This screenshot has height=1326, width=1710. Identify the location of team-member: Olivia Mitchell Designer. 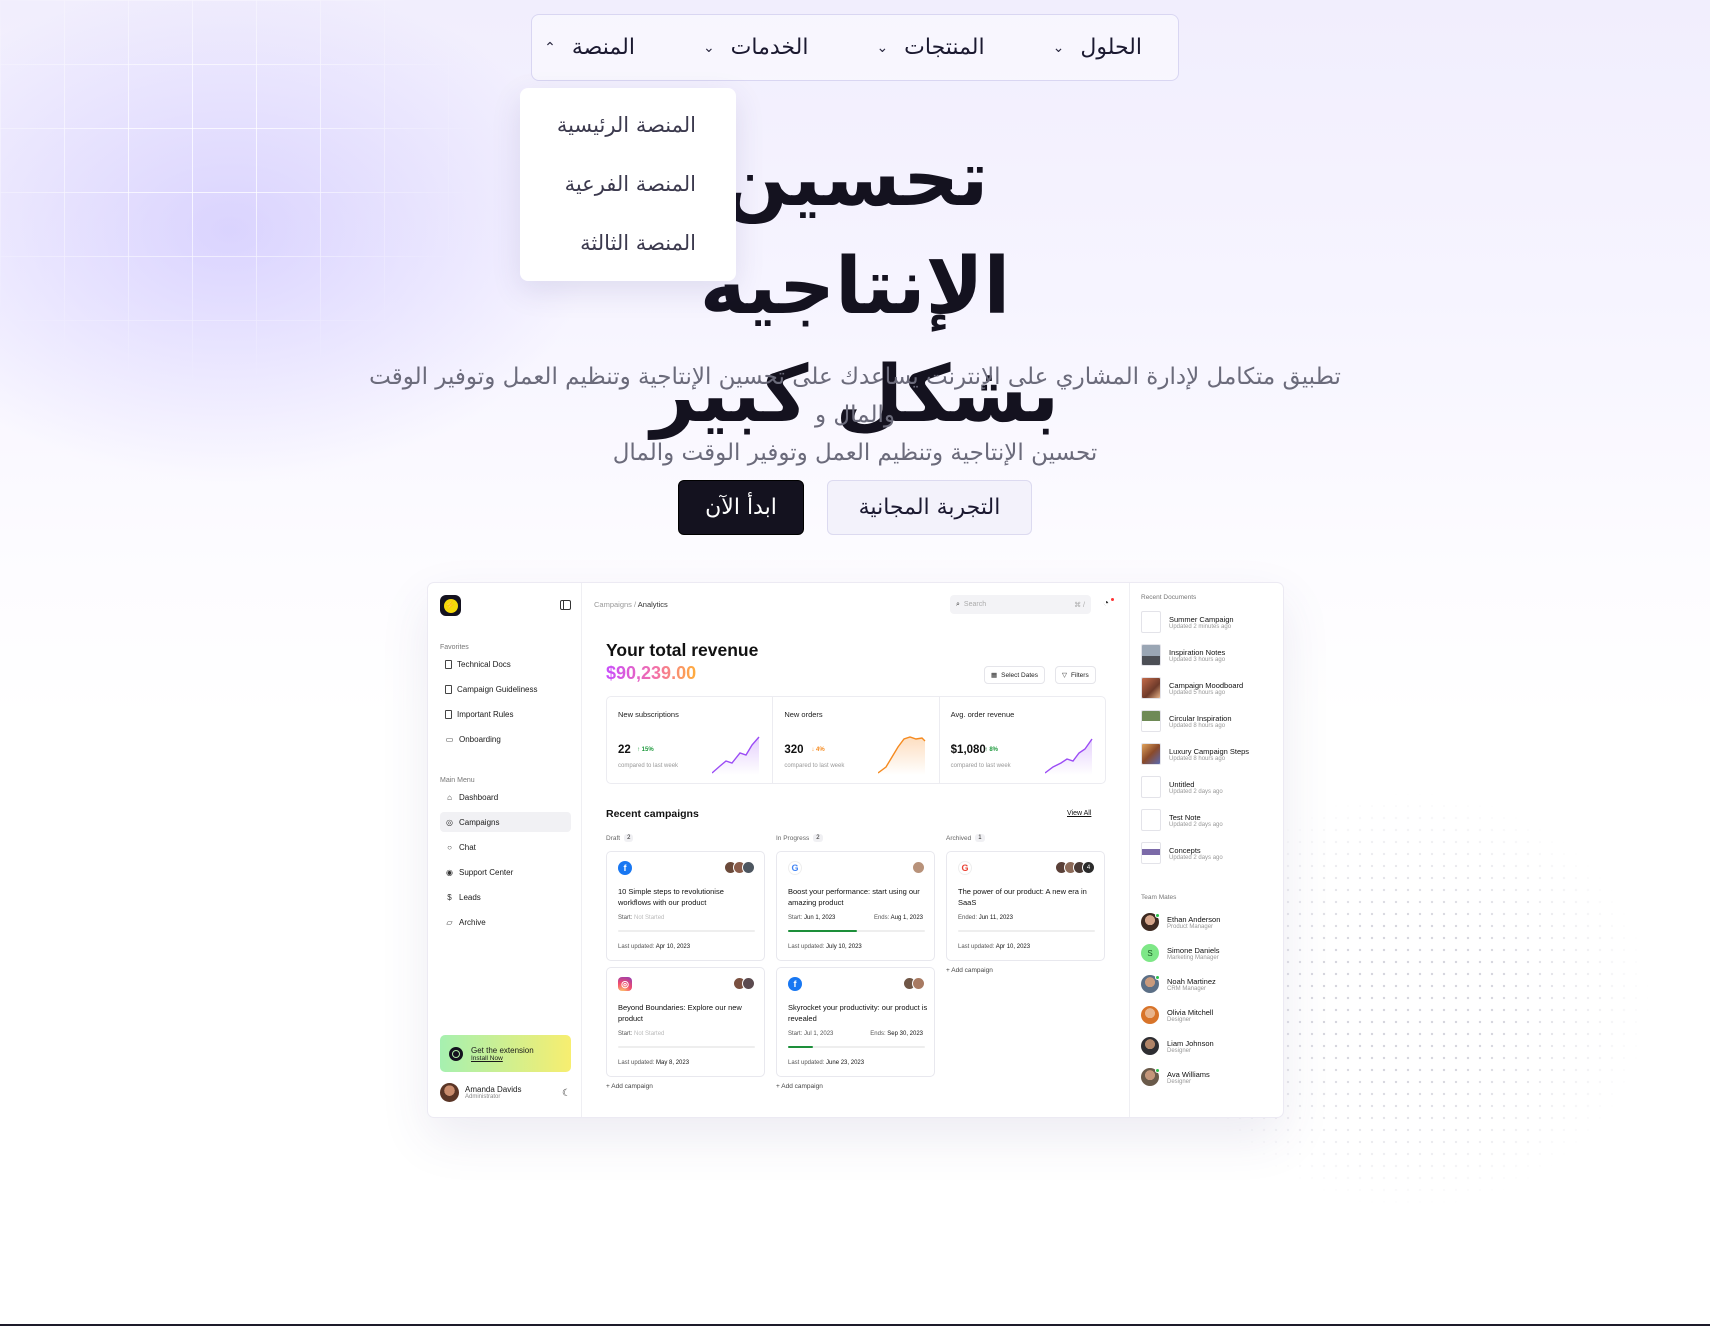
(1177, 1015).